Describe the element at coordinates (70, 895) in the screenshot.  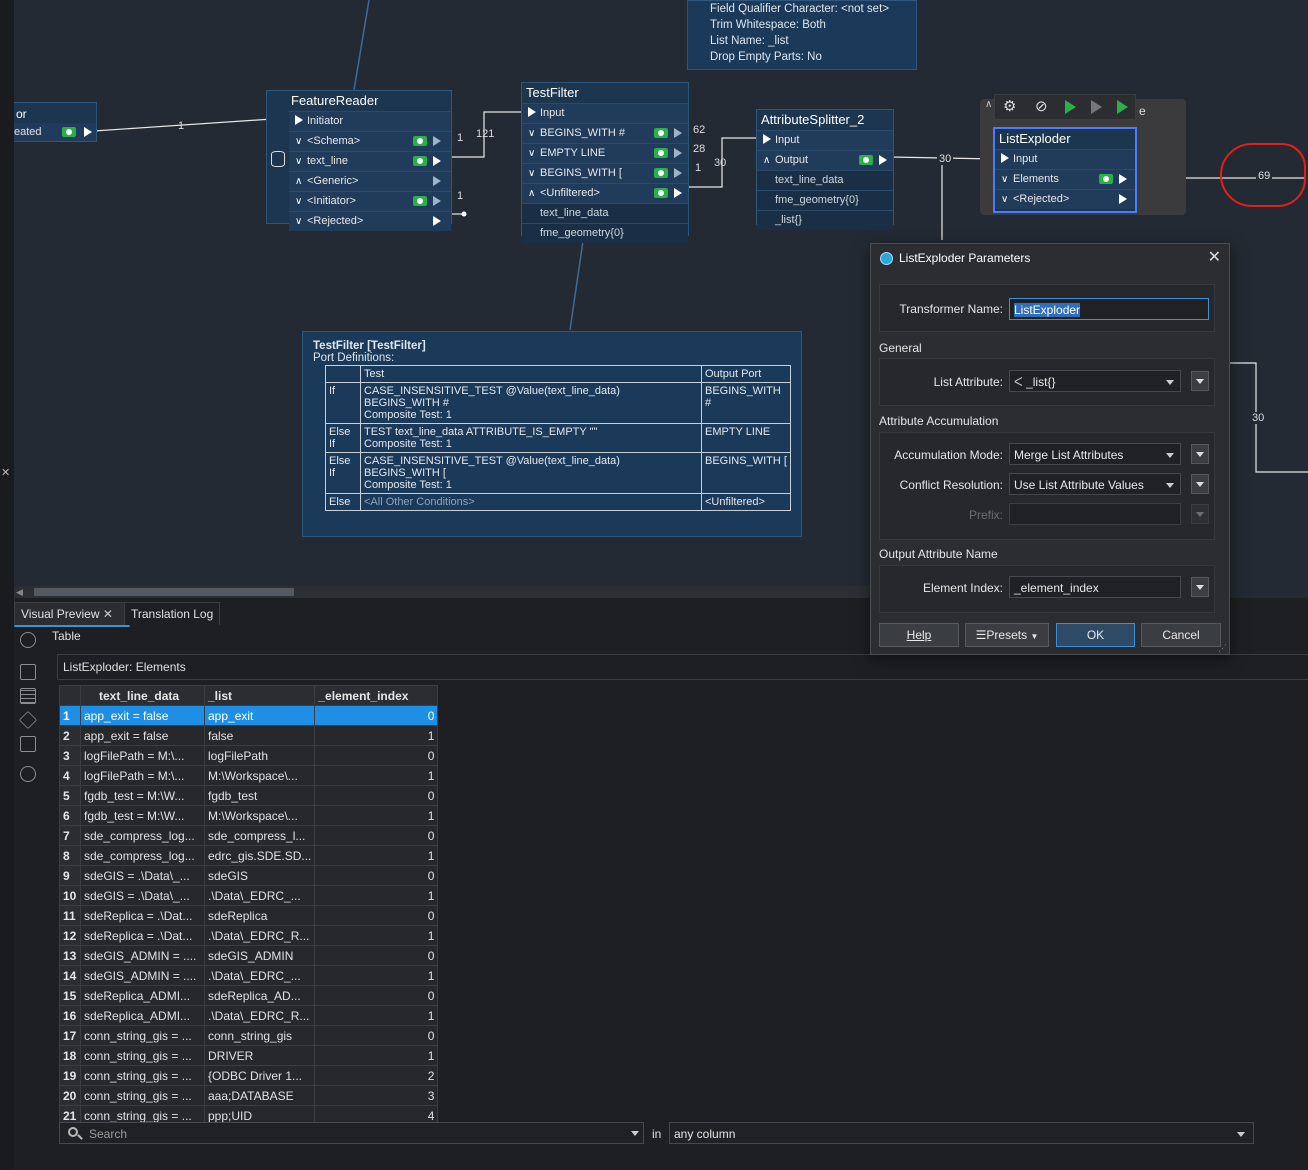
I see `row-number-cell: 10` at that location.